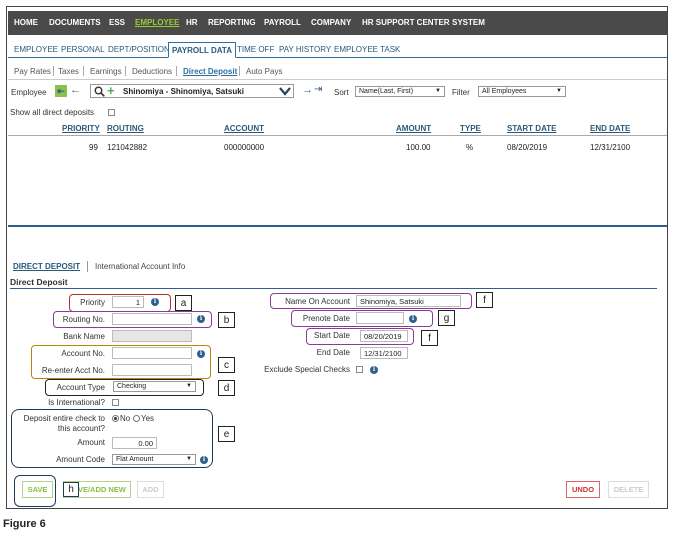  What do you see at coordinates (32, 71) in the screenshot?
I see `subtab-pay-rates: Pay Rates` at bounding box center [32, 71].